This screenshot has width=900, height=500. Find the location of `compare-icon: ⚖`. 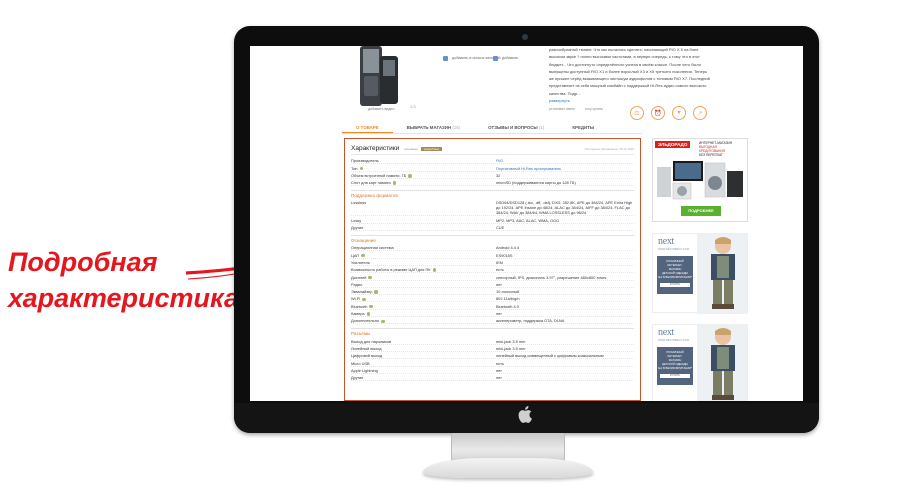

compare-icon: ⚖ is located at coordinates (637, 113).